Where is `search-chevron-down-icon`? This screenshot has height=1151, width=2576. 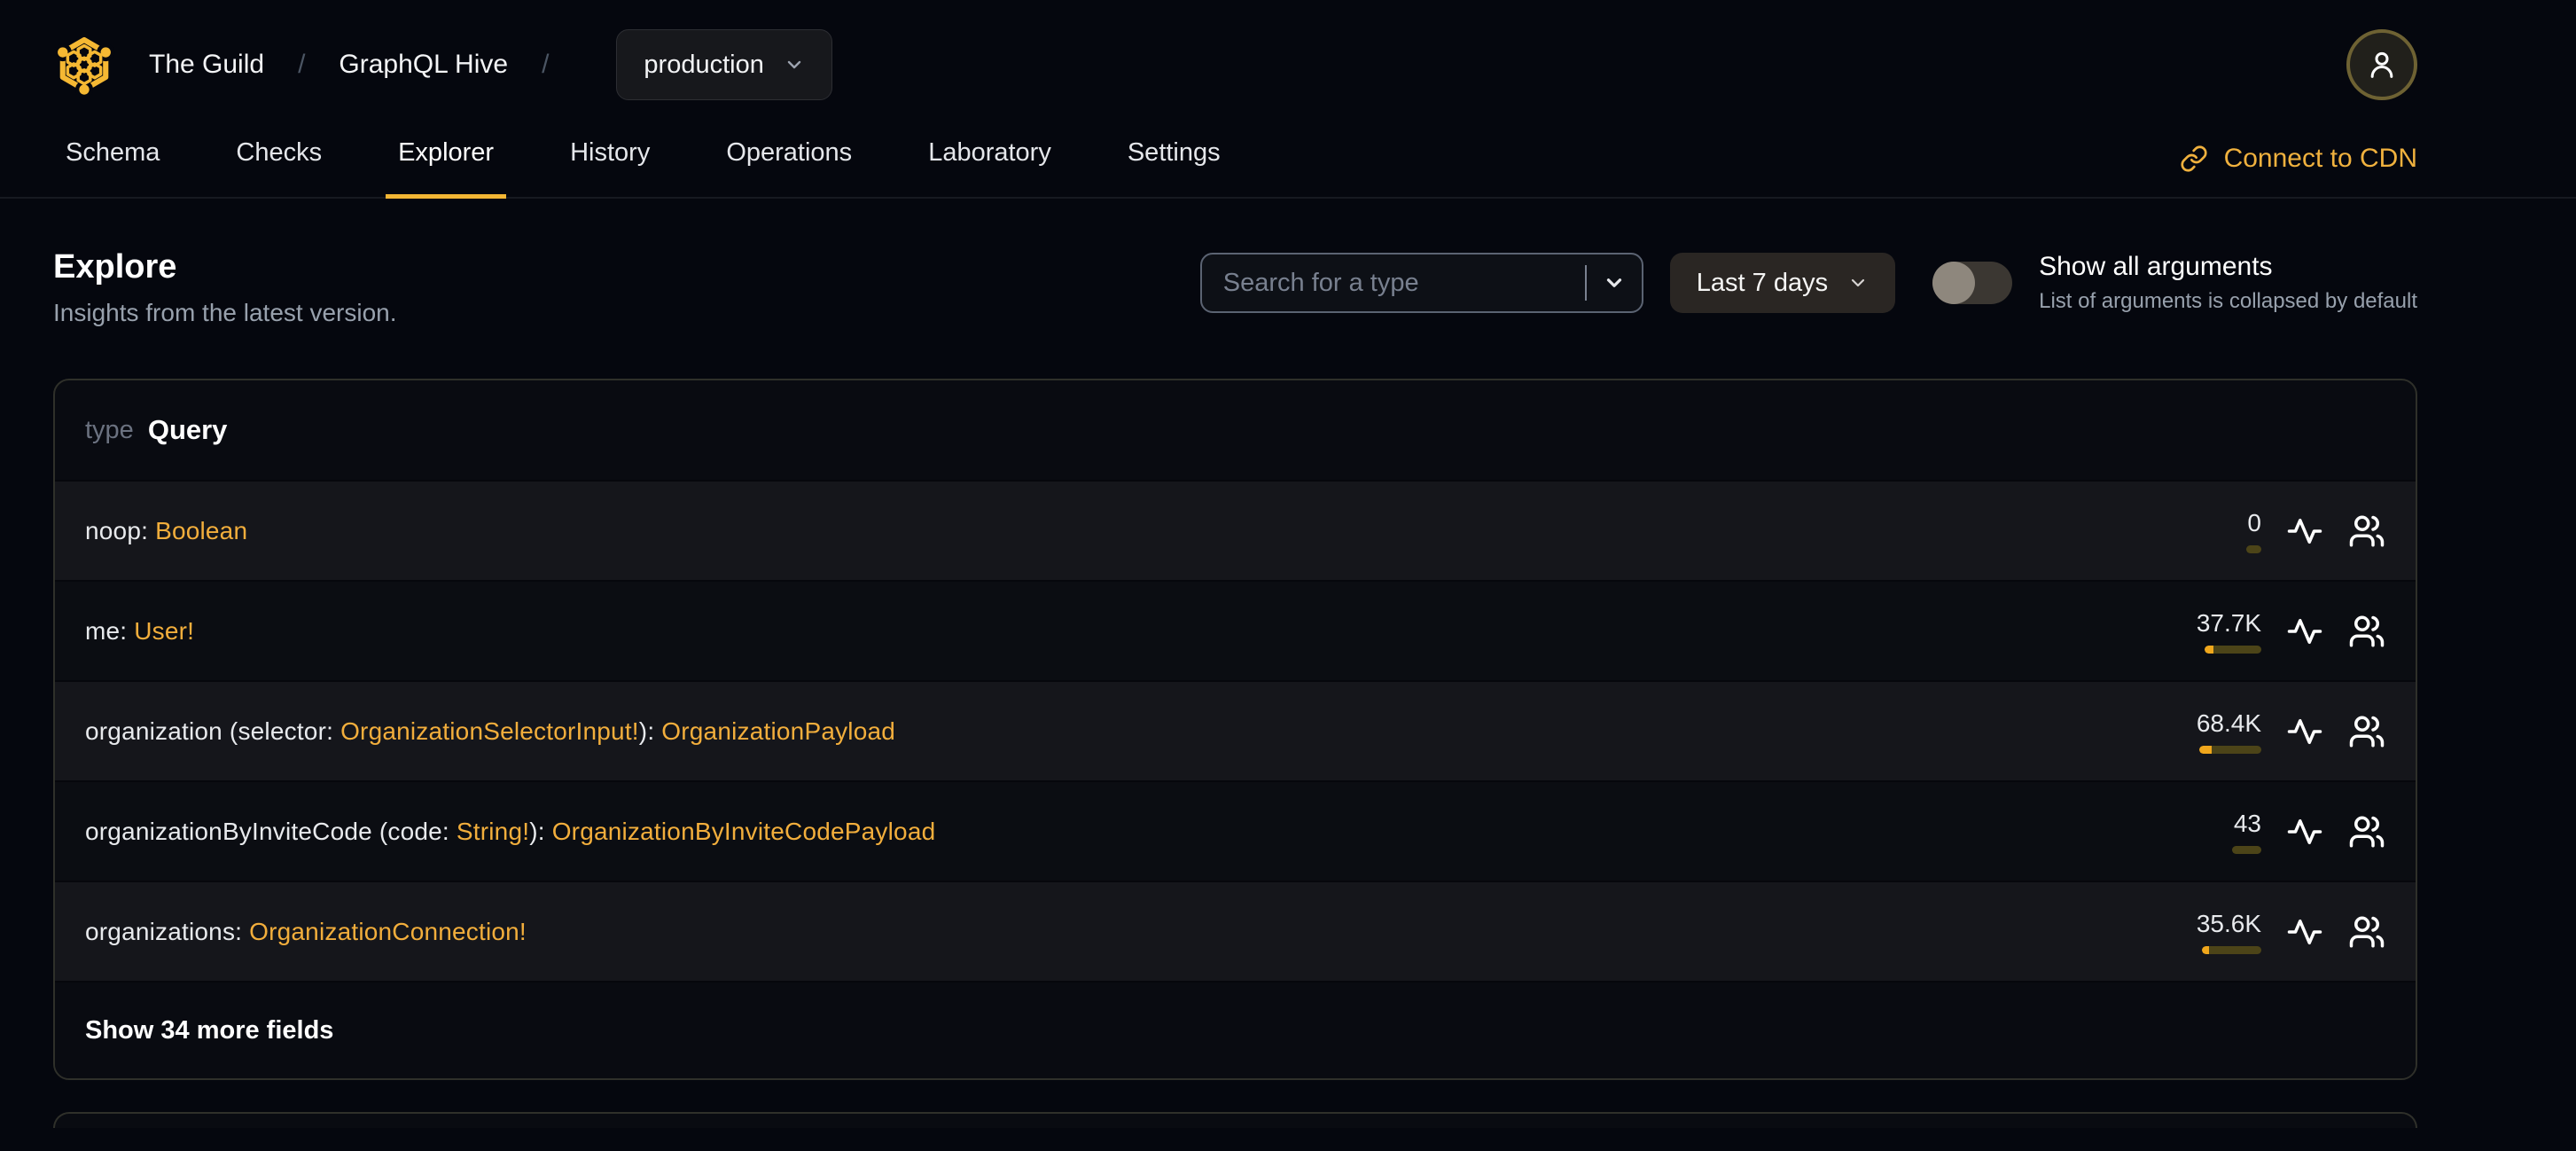 search-chevron-down-icon is located at coordinates (1614, 282).